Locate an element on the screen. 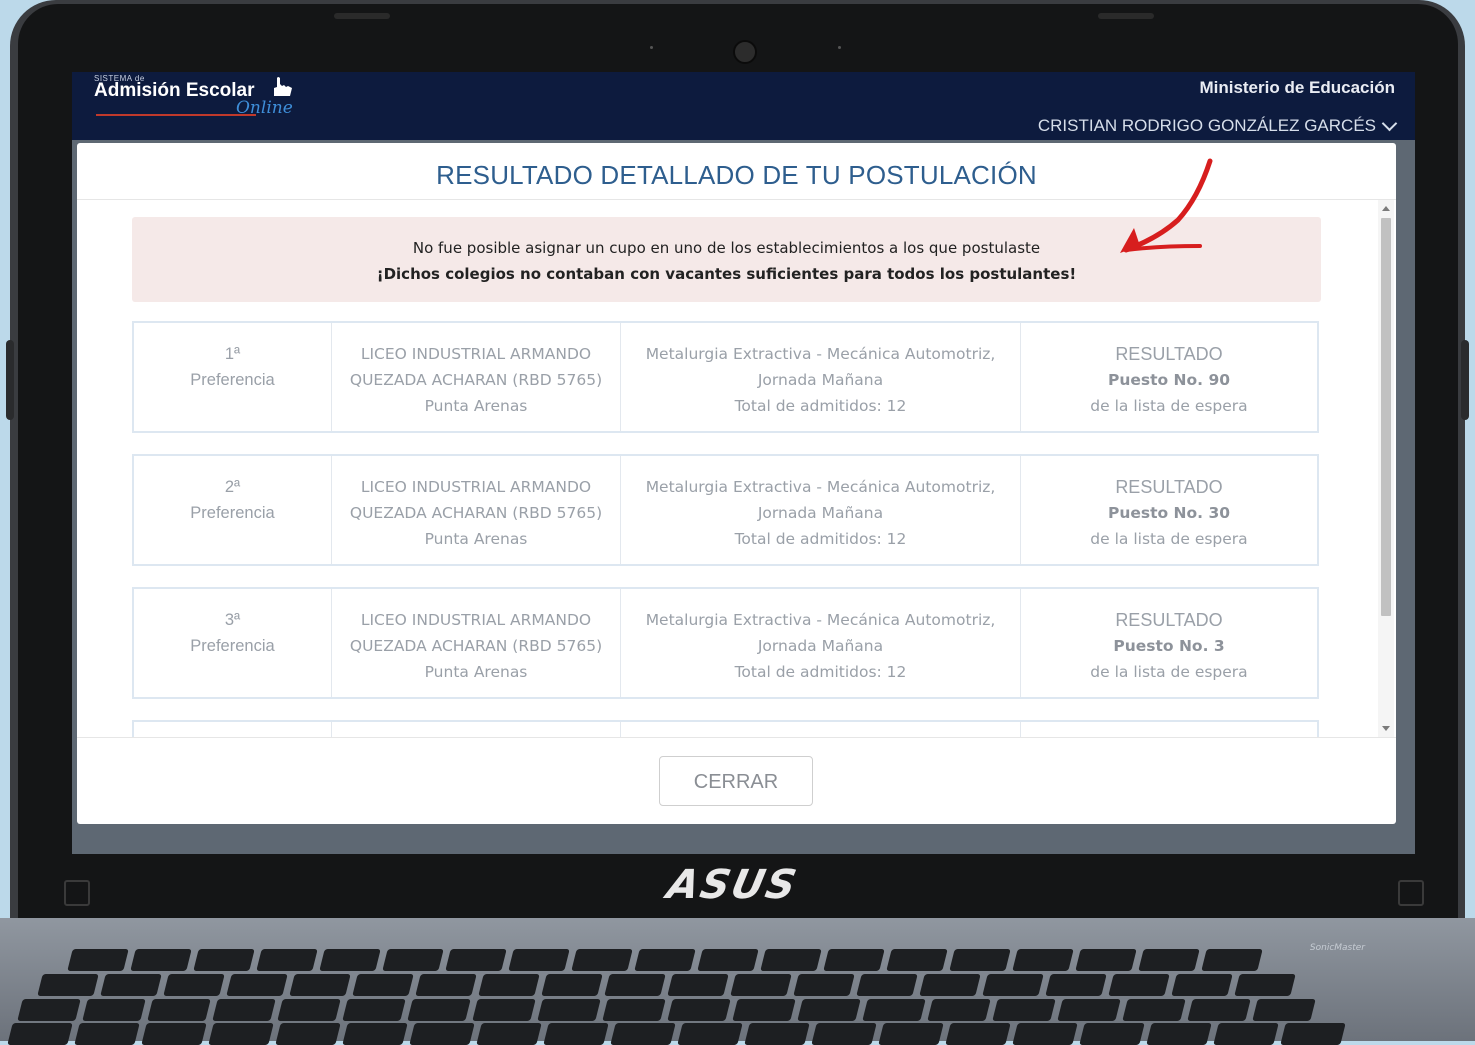 This screenshot has width=1475, height=1045. modal-footer: CERRAR is located at coordinates (736, 781).